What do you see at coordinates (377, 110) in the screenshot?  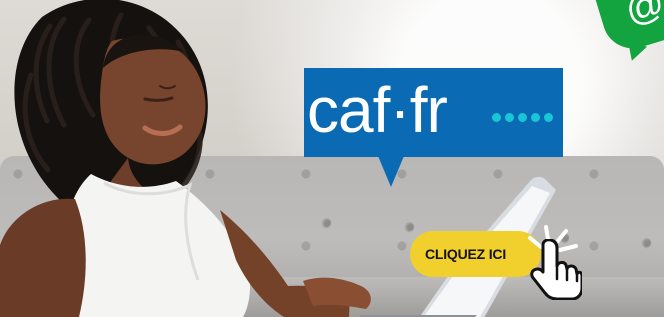 I see `caf-logo-text: caf·fr` at bounding box center [377, 110].